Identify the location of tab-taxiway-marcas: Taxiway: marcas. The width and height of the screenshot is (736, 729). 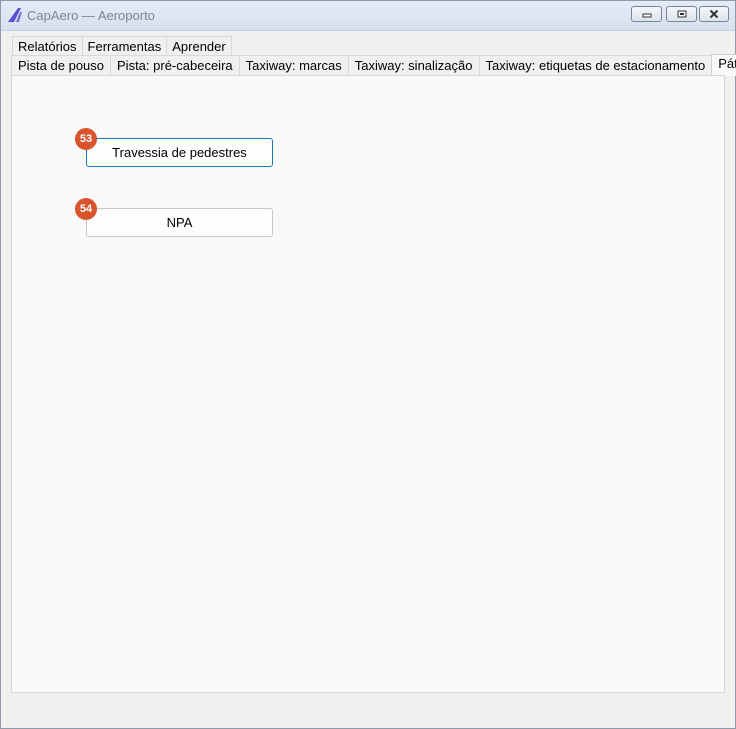
(293, 65).